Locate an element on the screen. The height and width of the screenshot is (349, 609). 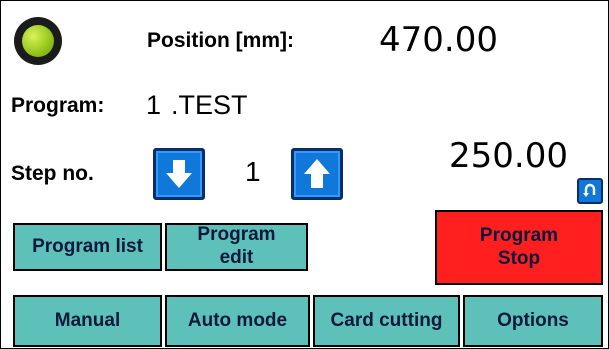
program-list-label: Program list is located at coordinates (87, 246).